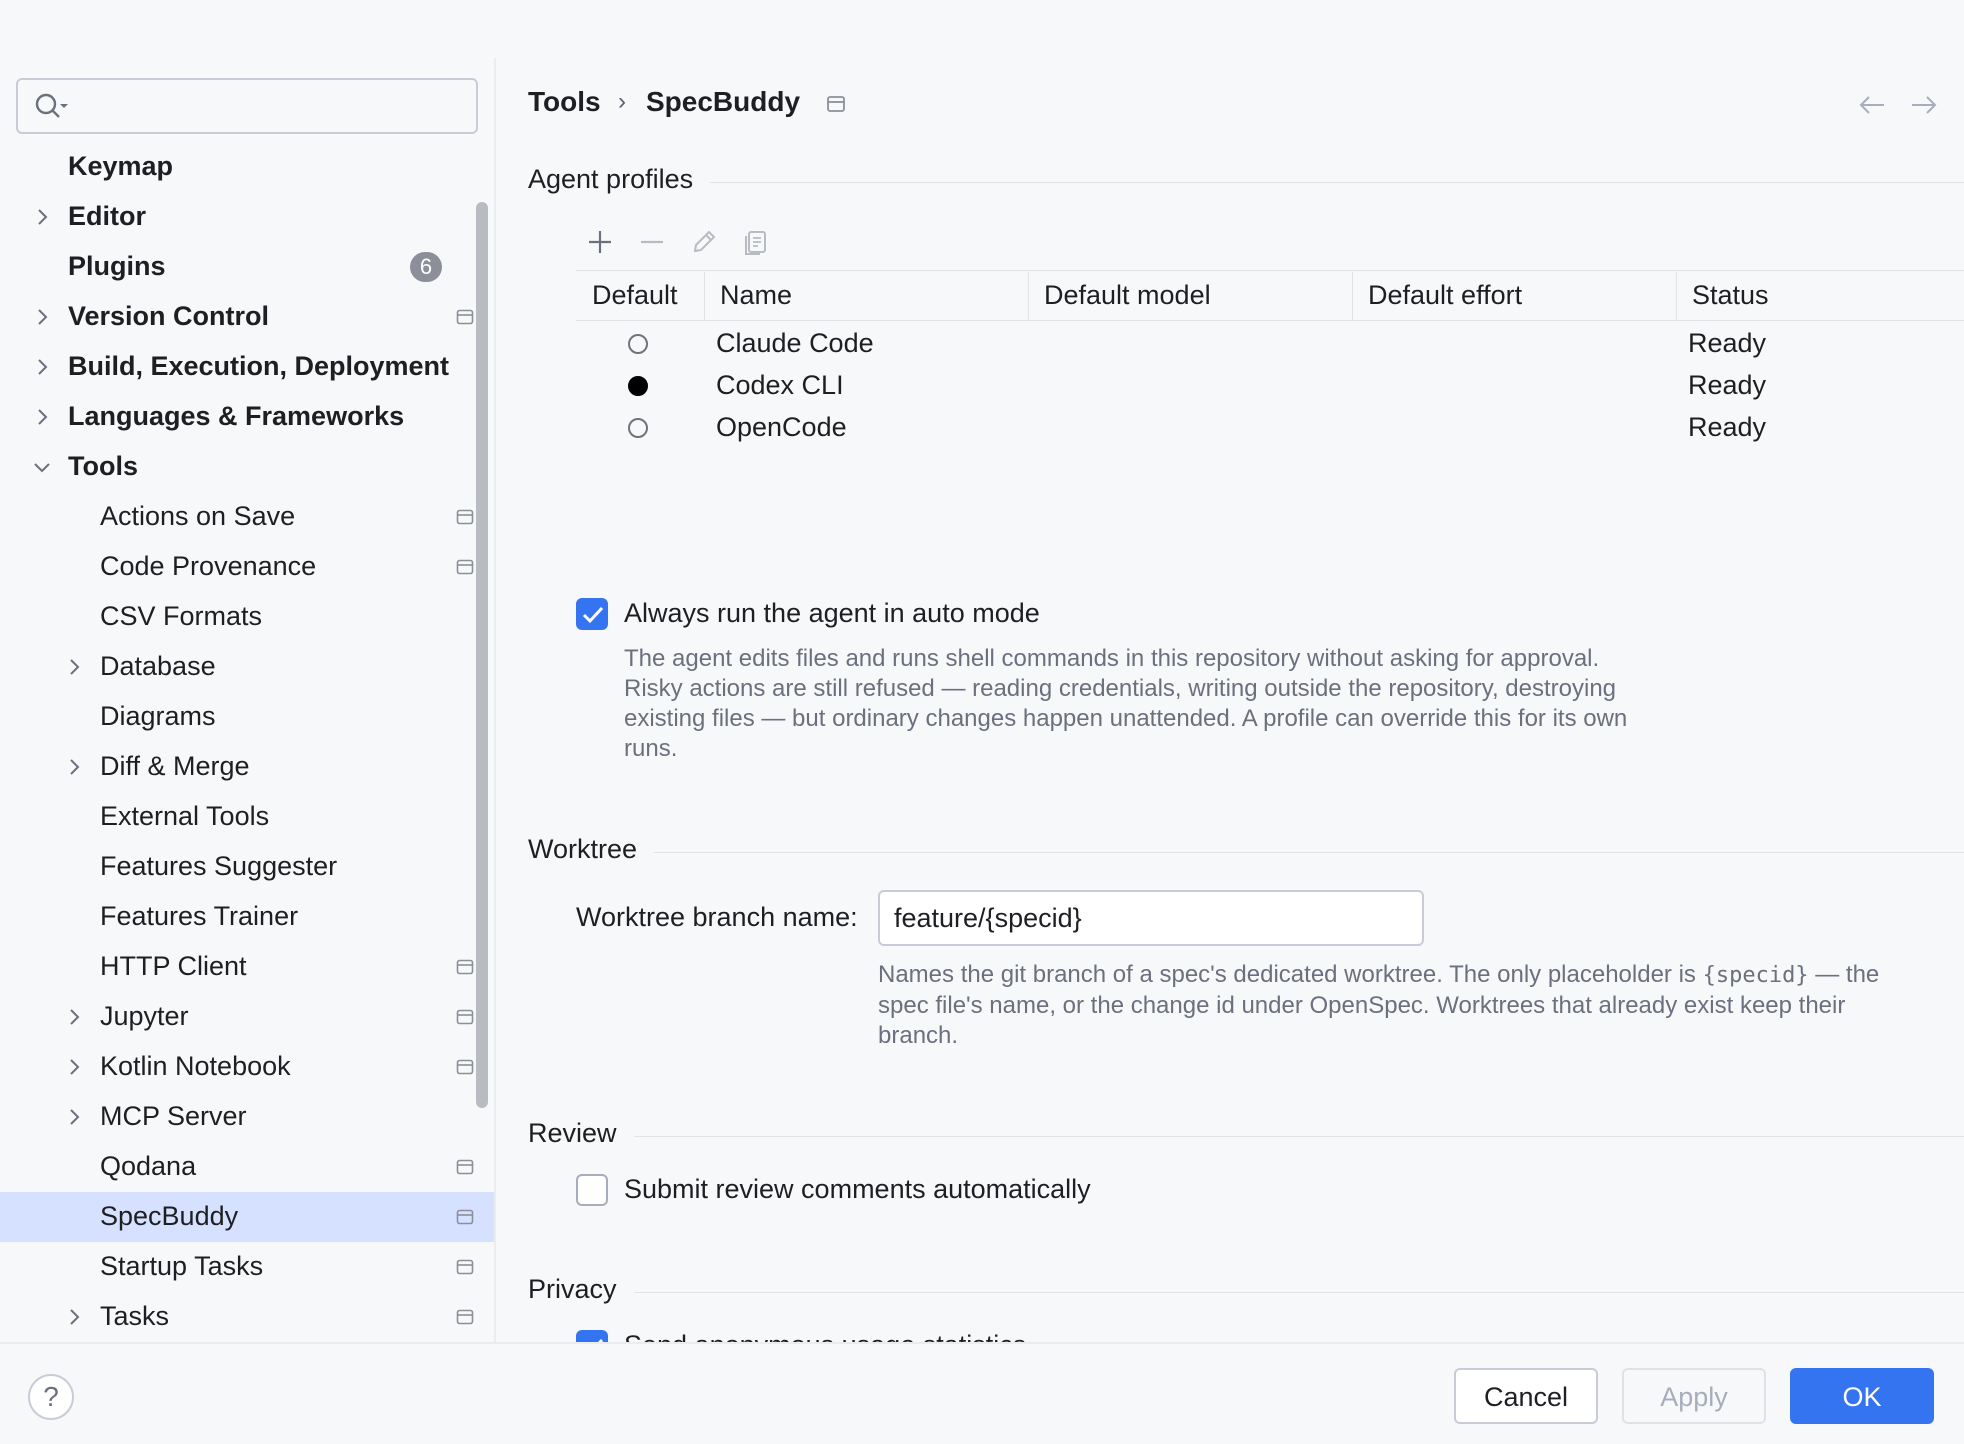 The image size is (1964, 1444). I want to click on tree-item-features-suggester: Features Suggester, so click(247, 867).